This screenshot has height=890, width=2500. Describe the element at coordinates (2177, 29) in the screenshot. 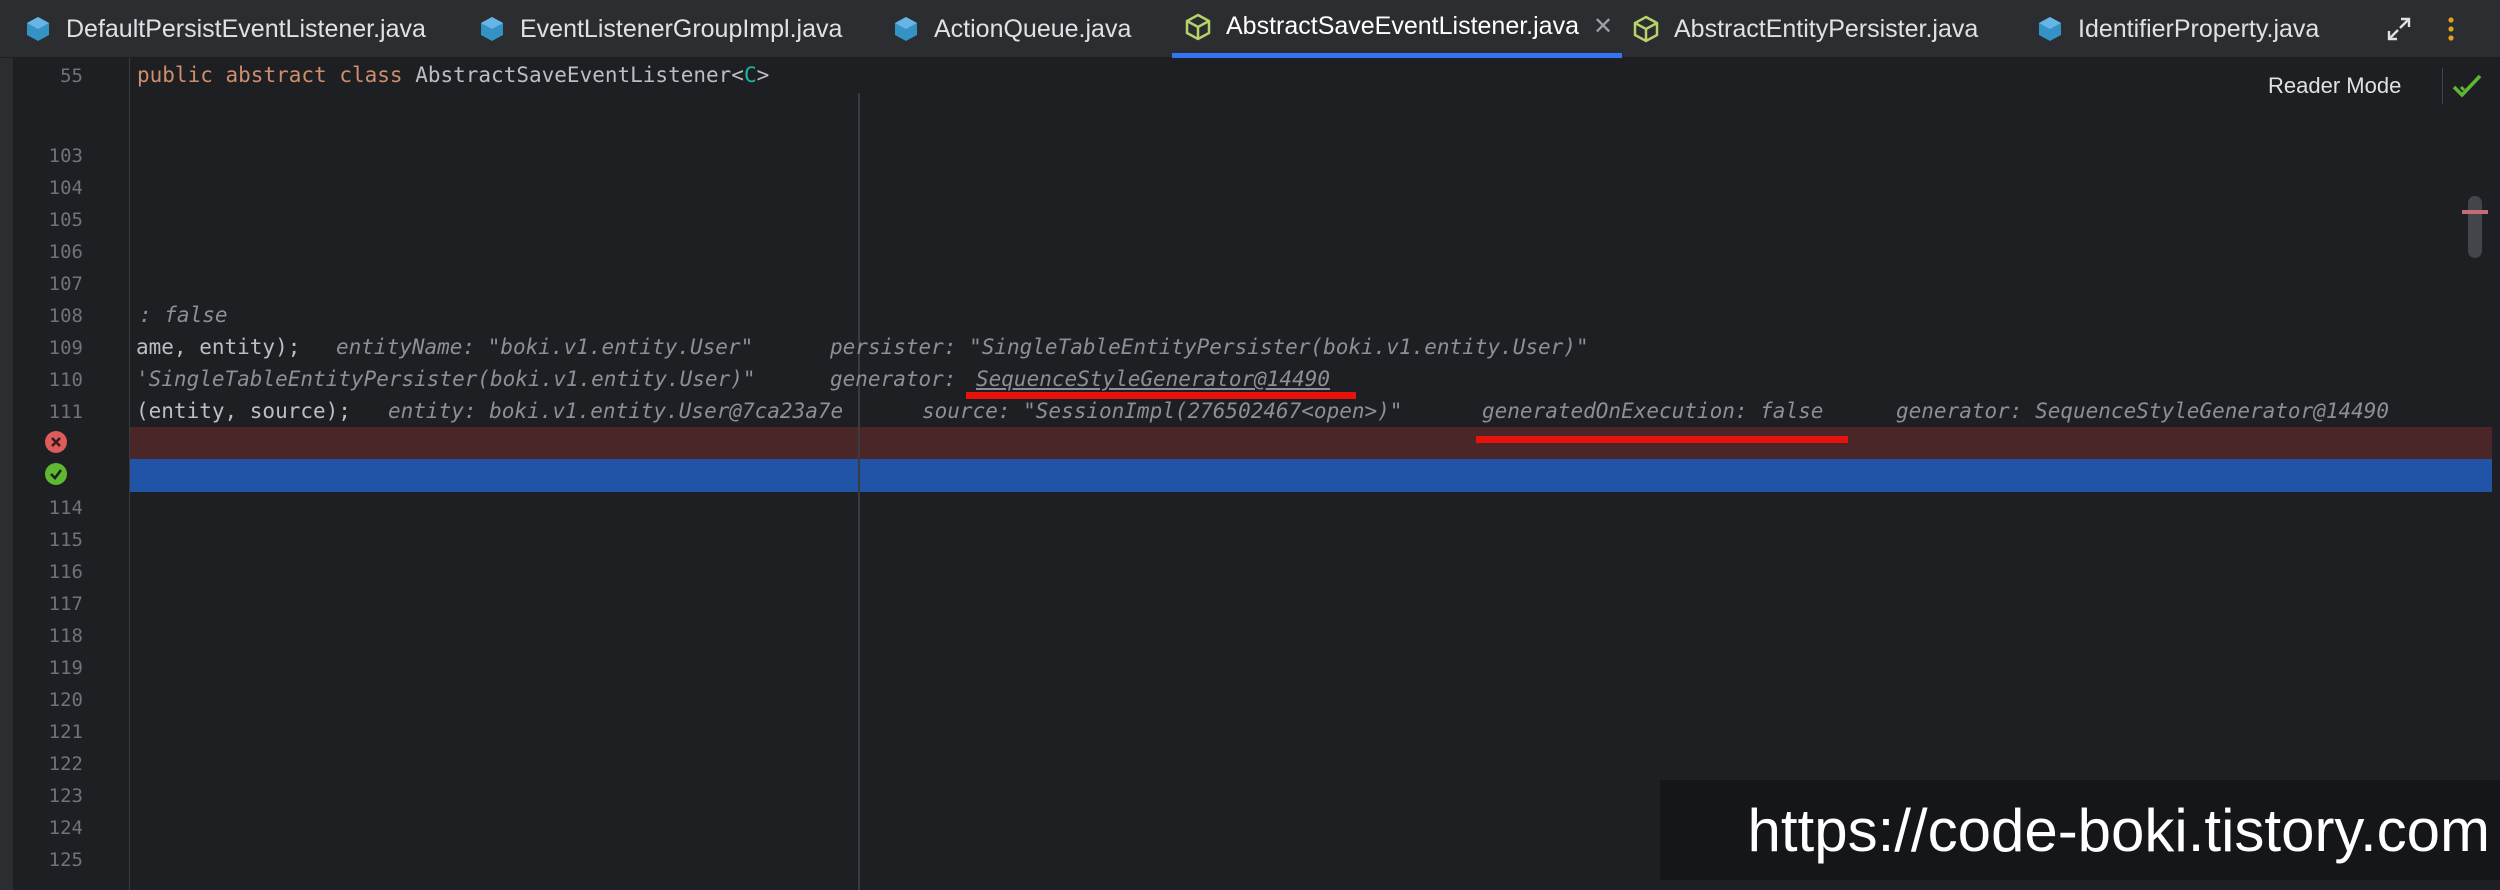

I see `tab-identifier-property: IdentifierProperty.java` at that location.